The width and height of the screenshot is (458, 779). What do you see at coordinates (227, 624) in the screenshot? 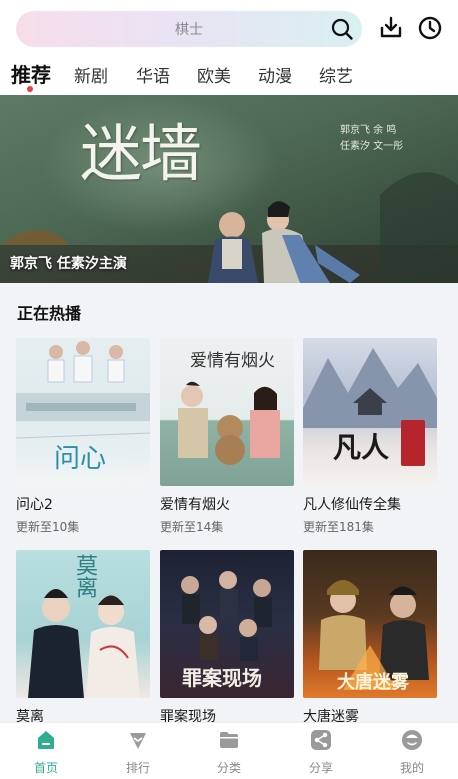
I see `show-poster: 罪案现场` at bounding box center [227, 624].